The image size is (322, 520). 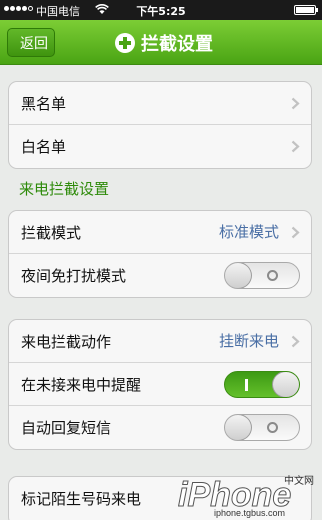 I want to click on blacklist-row: 黑名单, so click(x=160, y=103).